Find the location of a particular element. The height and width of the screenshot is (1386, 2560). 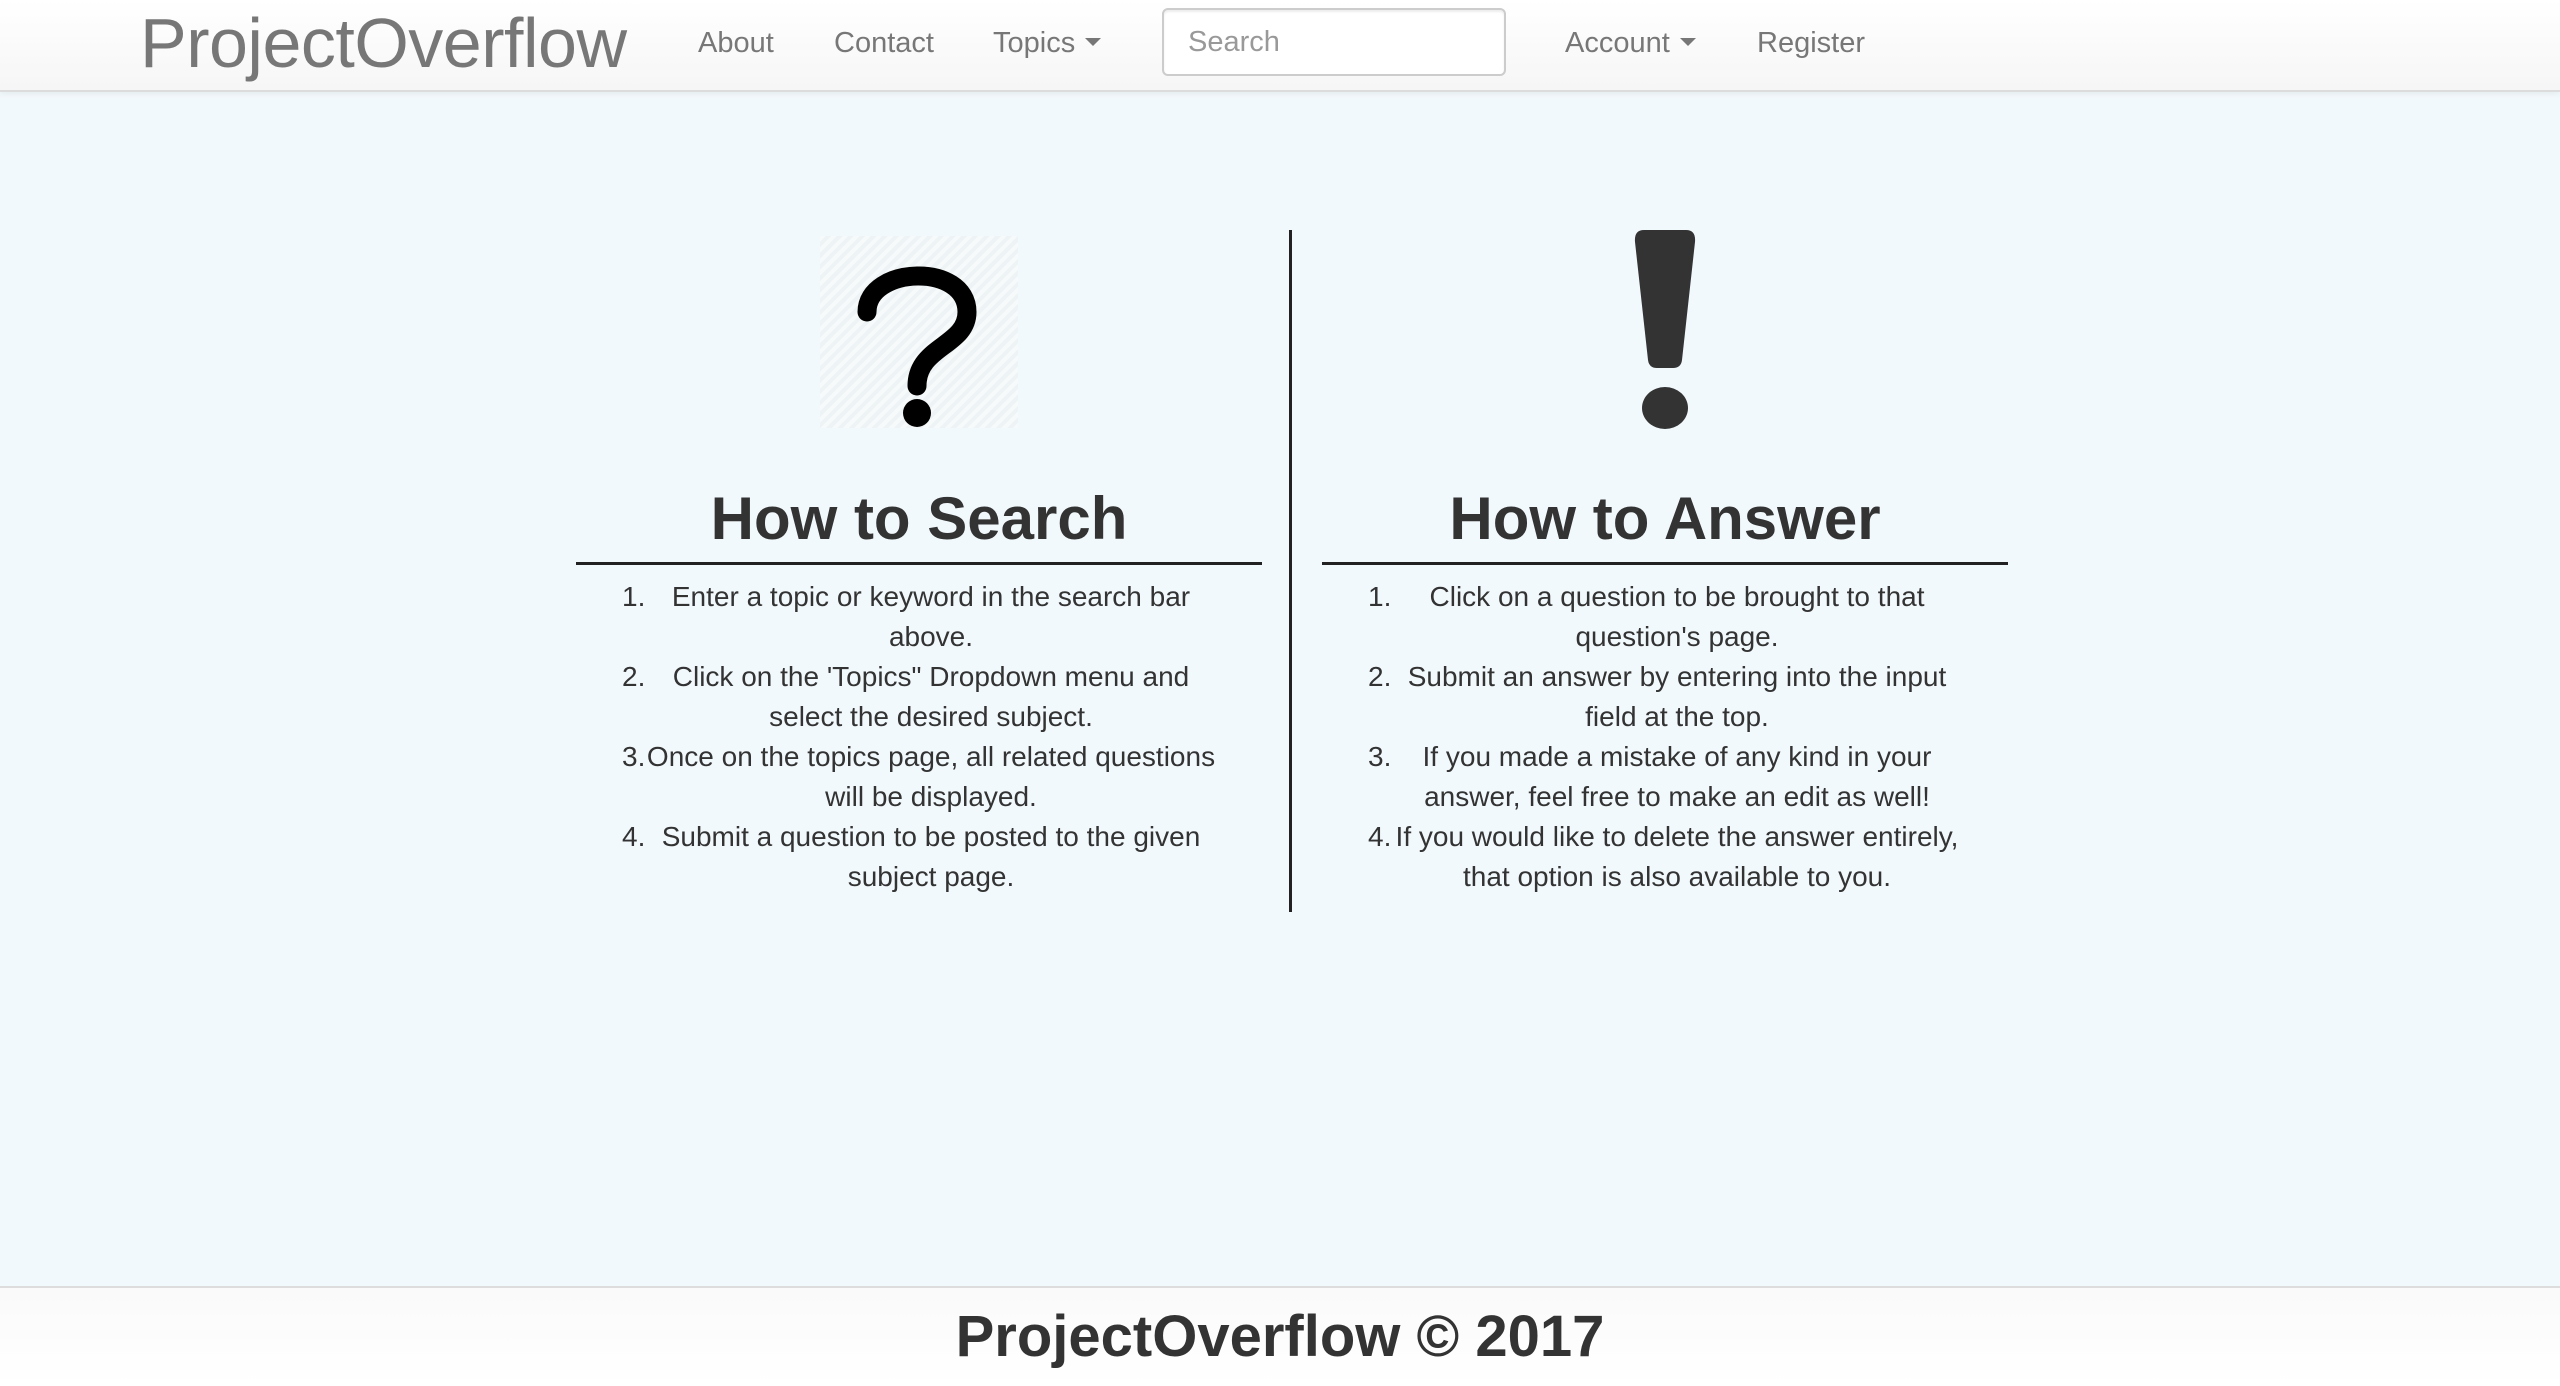

footer-copyright: ProjectOverflow © 2017 is located at coordinates (1280, 1336).